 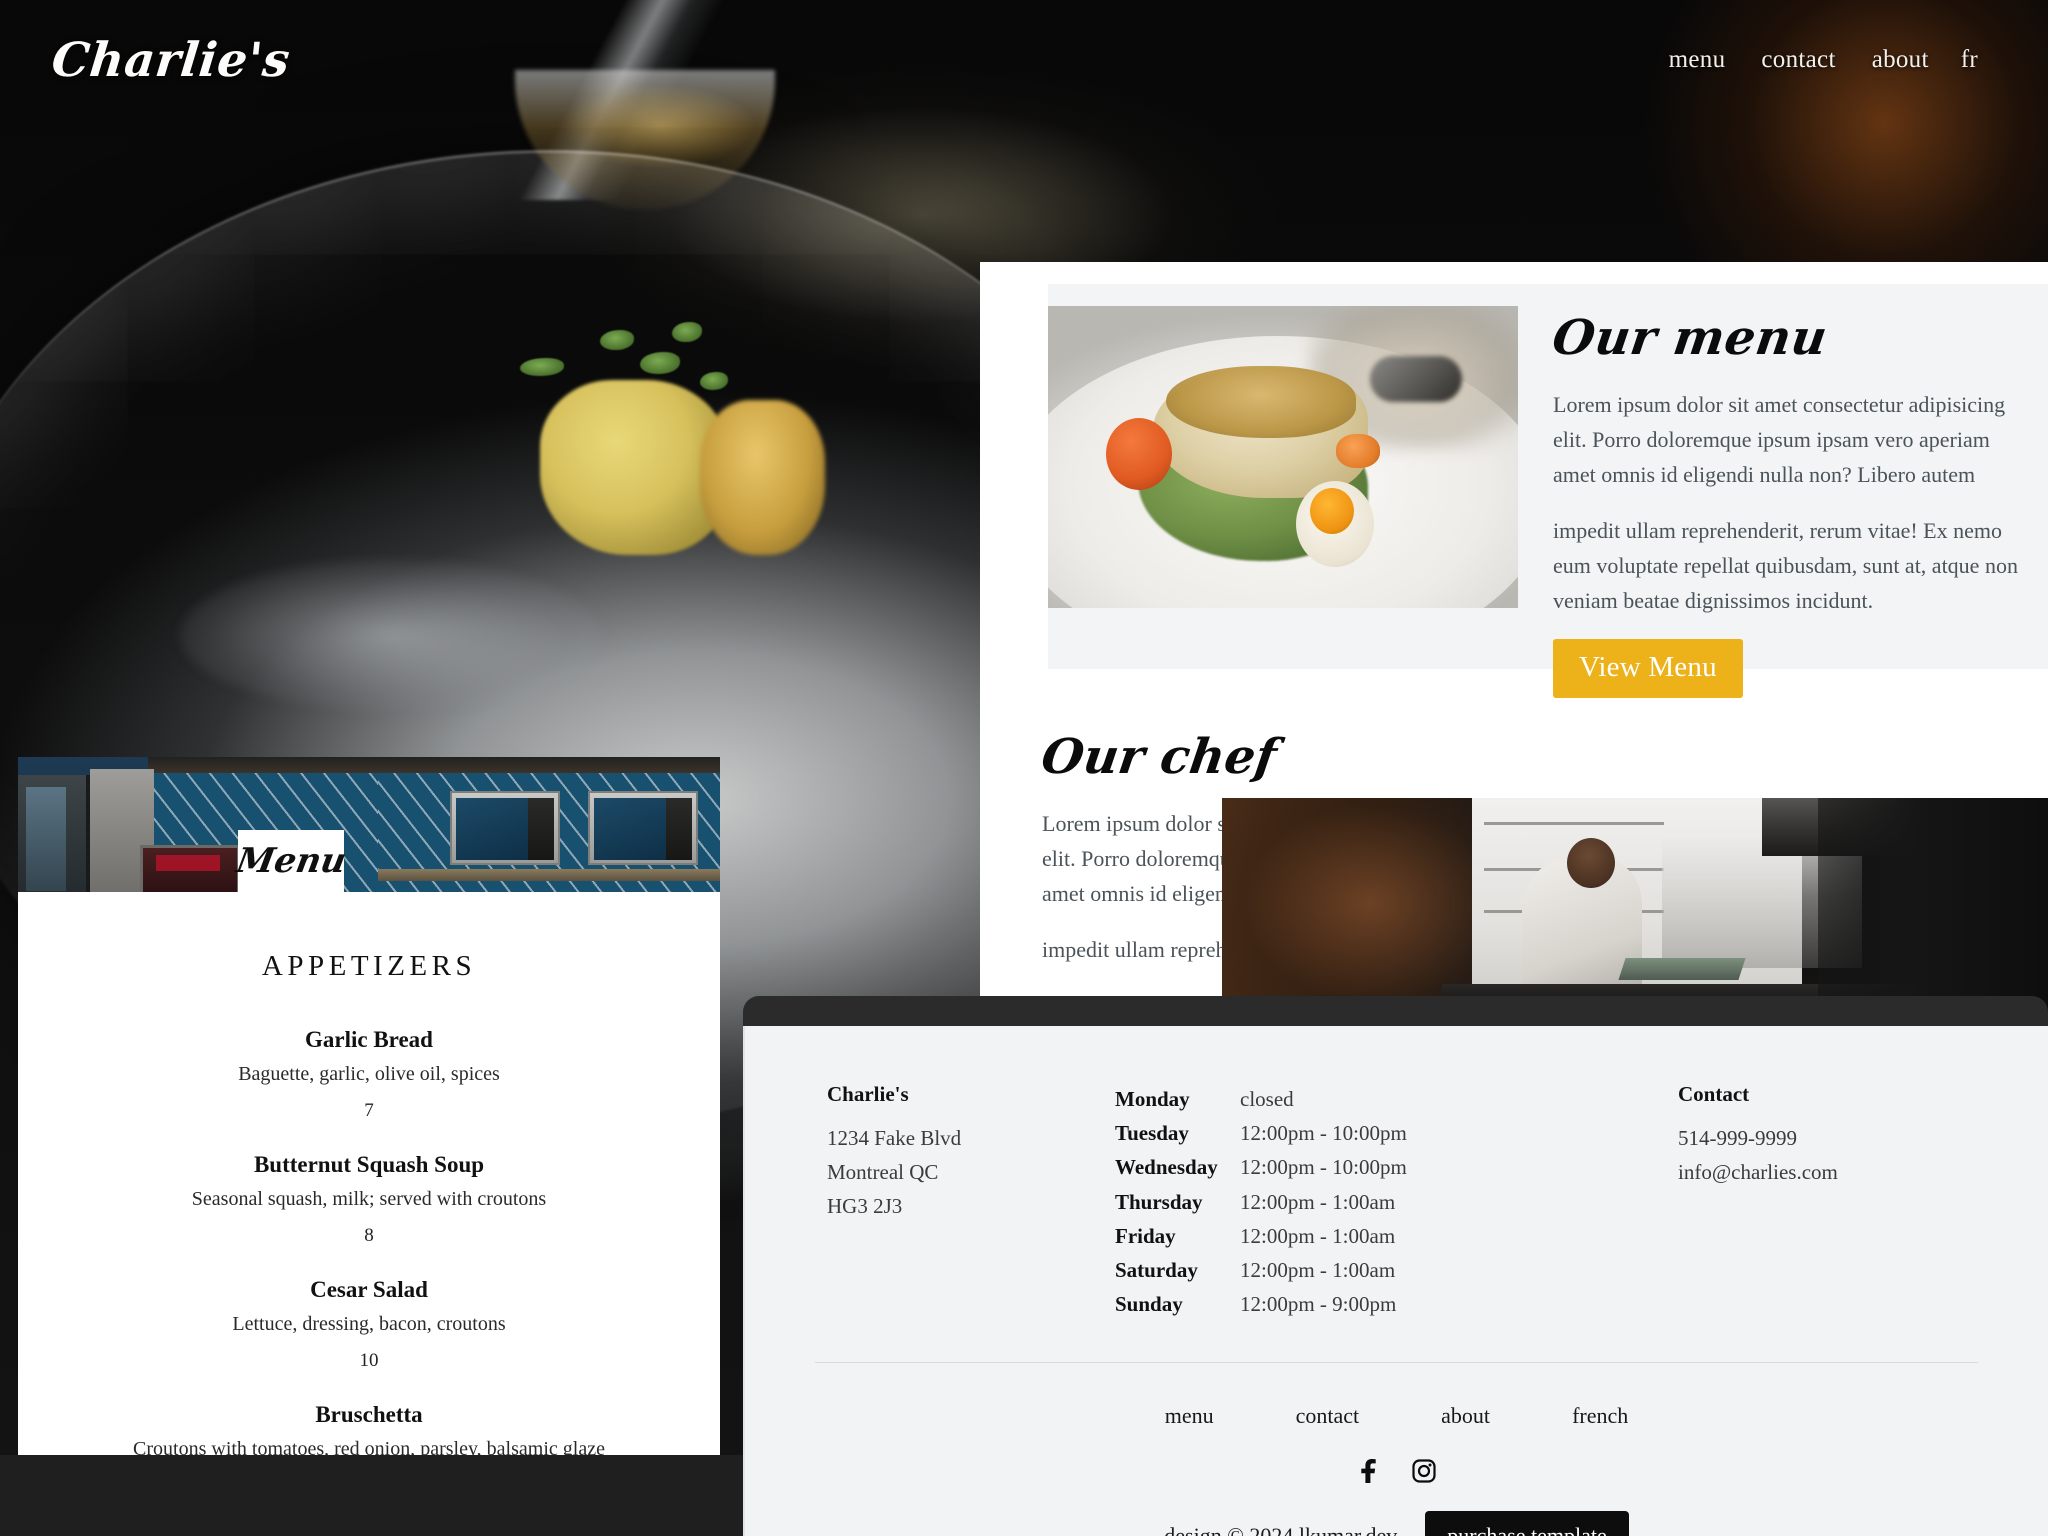 What do you see at coordinates (369, 1414) in the screenshot?
I see `menu-item-name: Bruschetta` at bounding box center [369, 1414].